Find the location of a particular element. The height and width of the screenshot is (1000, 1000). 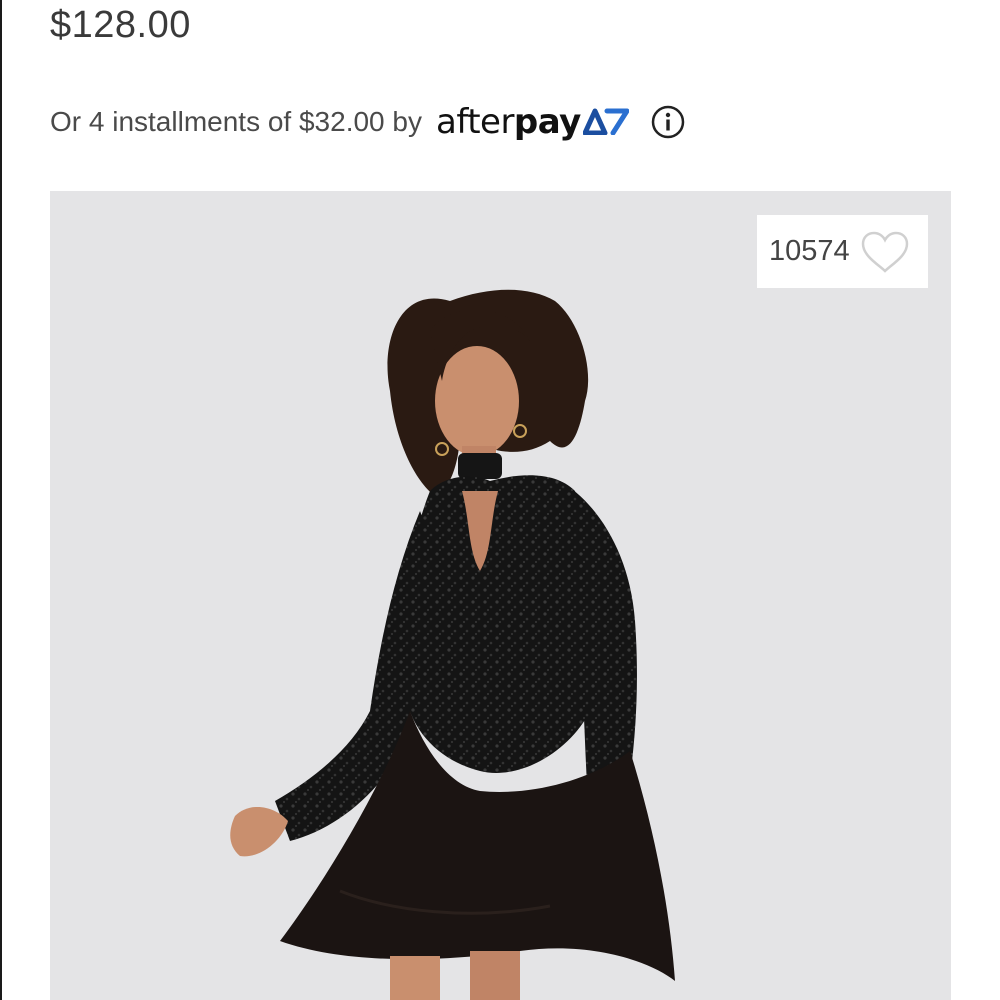

heart-outline-icon is located at coordinates (884, 252).